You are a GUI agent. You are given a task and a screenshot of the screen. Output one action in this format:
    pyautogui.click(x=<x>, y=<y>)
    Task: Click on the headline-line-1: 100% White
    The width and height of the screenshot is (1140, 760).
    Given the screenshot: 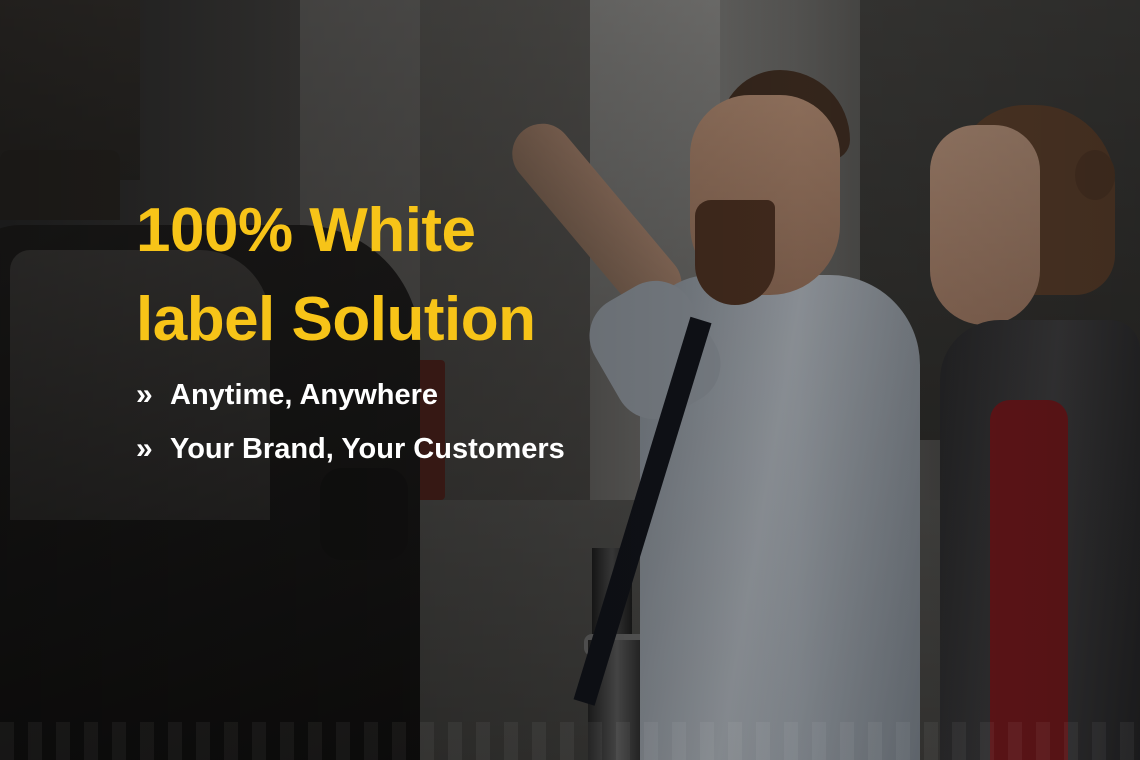 What is the action you would take?
    pyautogui.click(x=306, y=230)
    